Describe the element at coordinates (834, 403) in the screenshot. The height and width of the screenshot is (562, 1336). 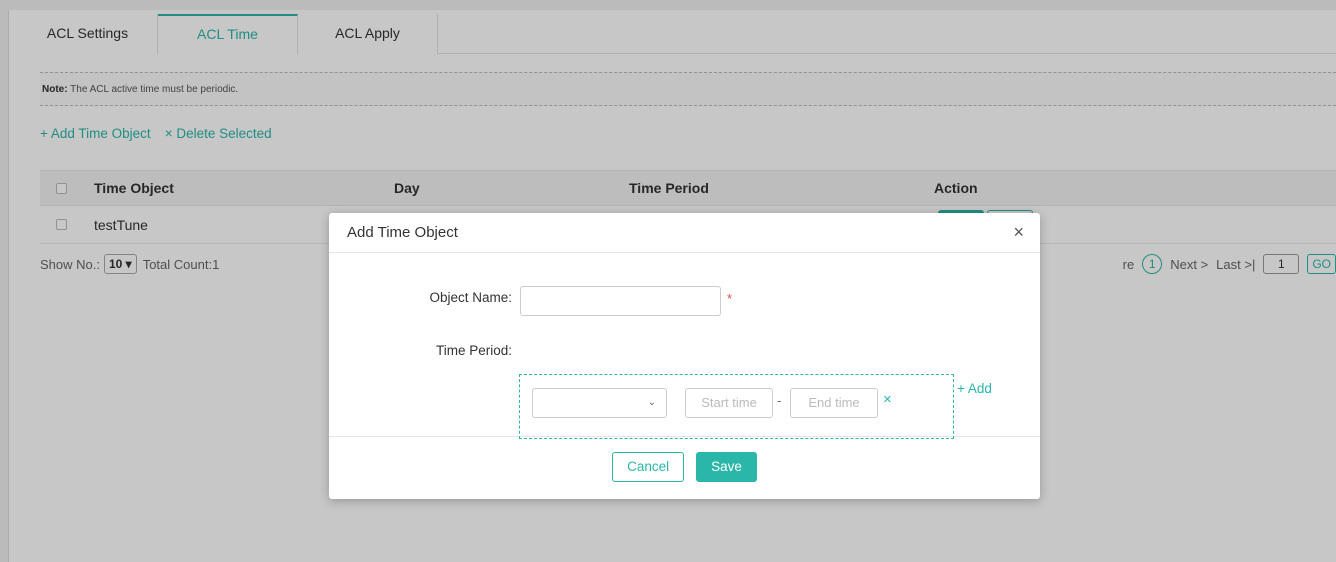
I see `end-time-input: End time` at that location.